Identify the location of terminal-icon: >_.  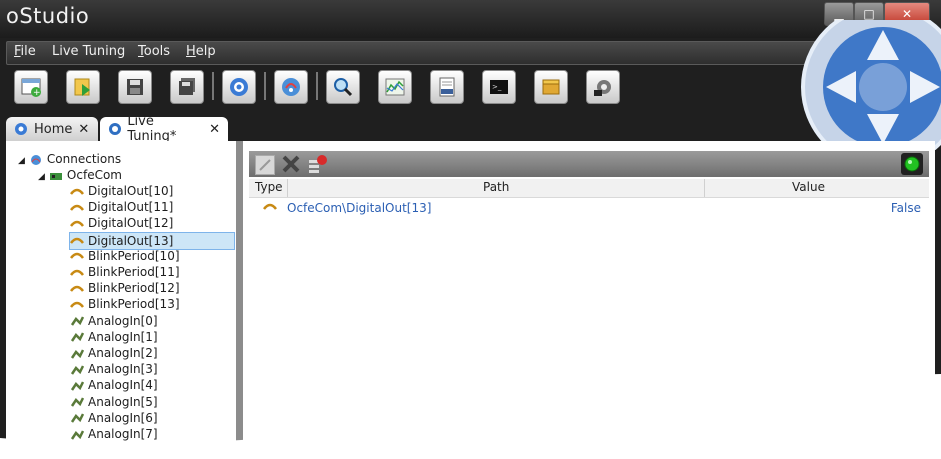
(499, 87).